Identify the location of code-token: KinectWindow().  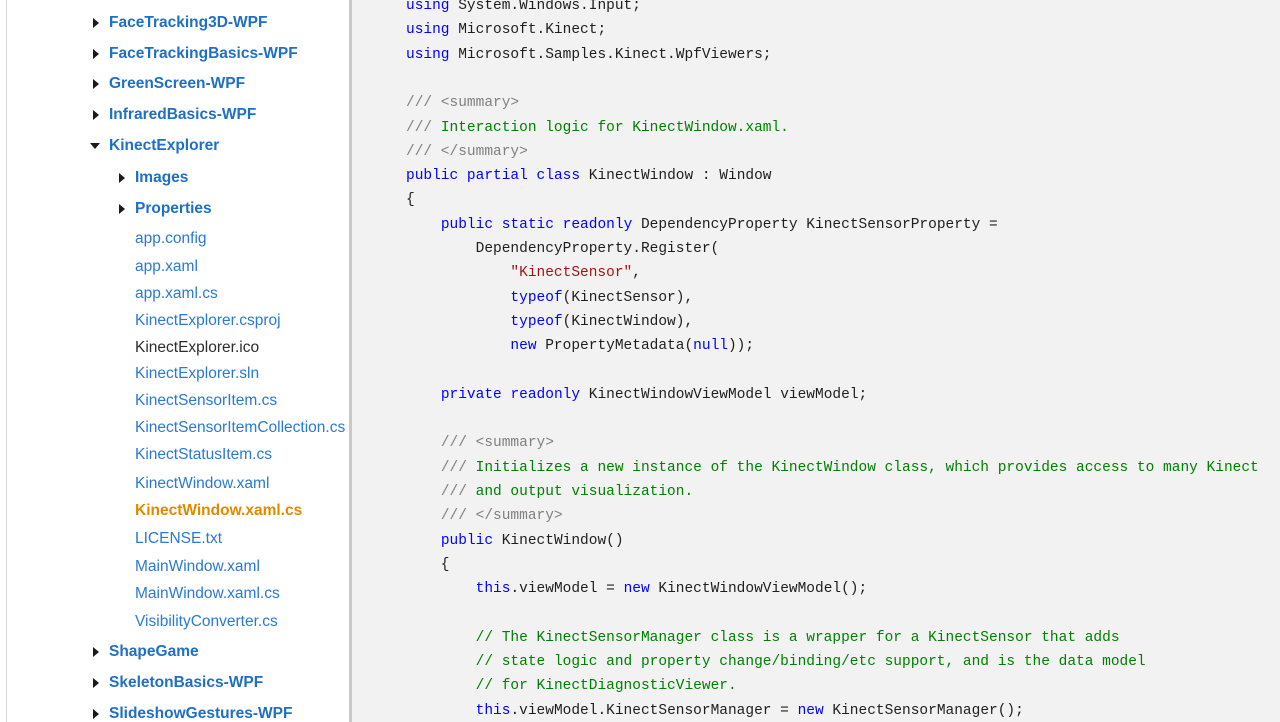
(558, 540).